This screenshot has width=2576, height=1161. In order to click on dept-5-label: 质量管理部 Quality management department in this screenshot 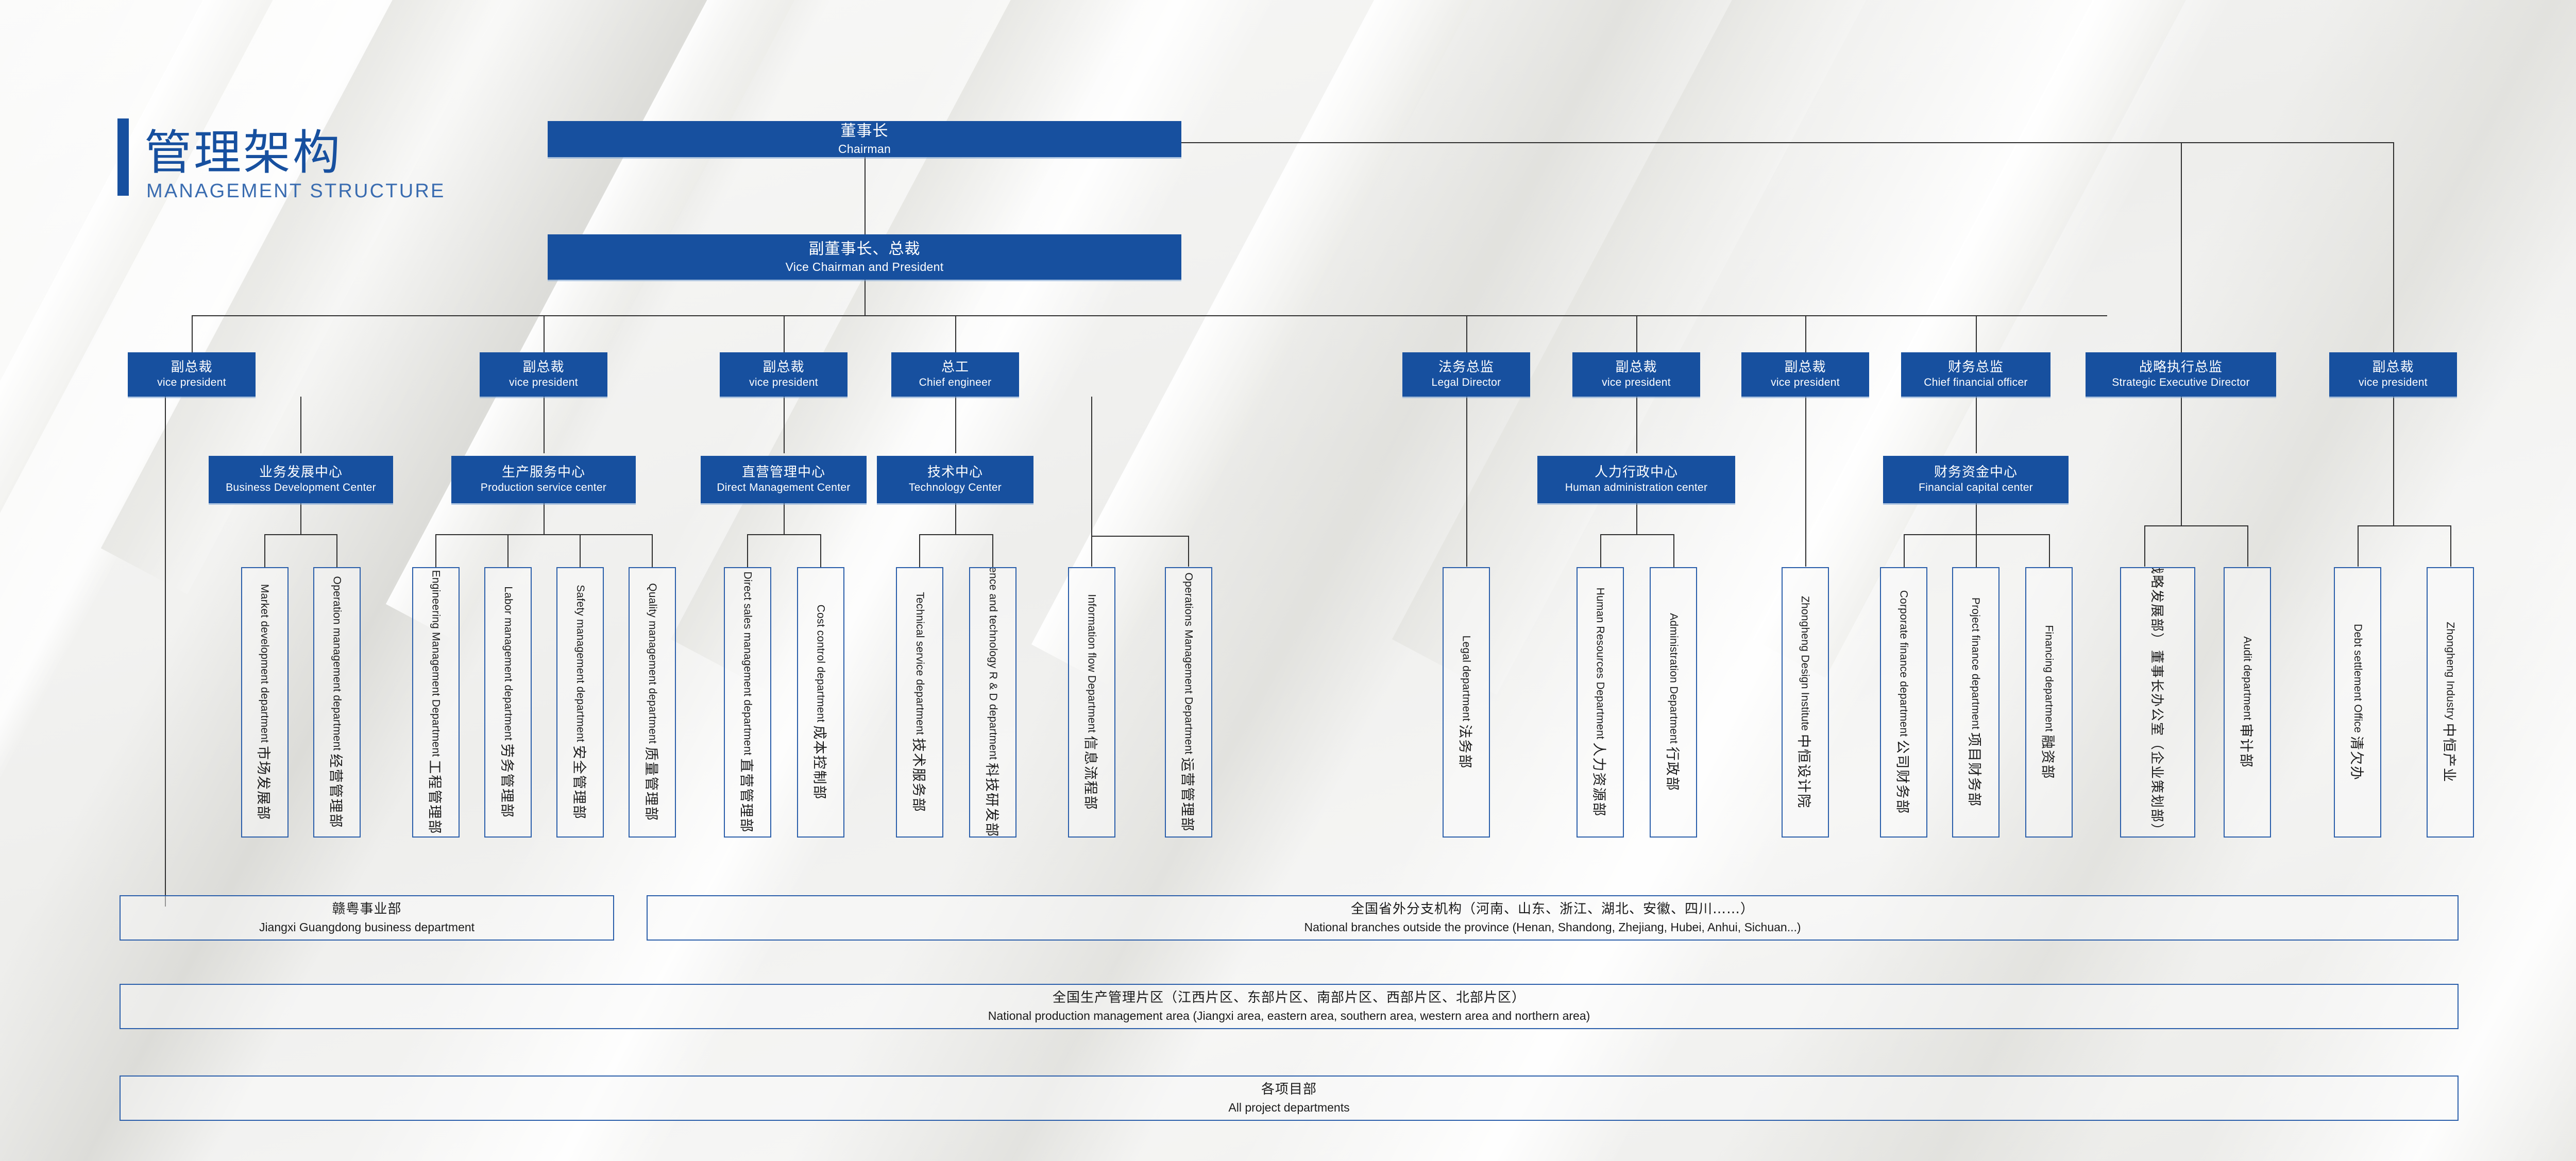, I will do `click(652, 702)`.